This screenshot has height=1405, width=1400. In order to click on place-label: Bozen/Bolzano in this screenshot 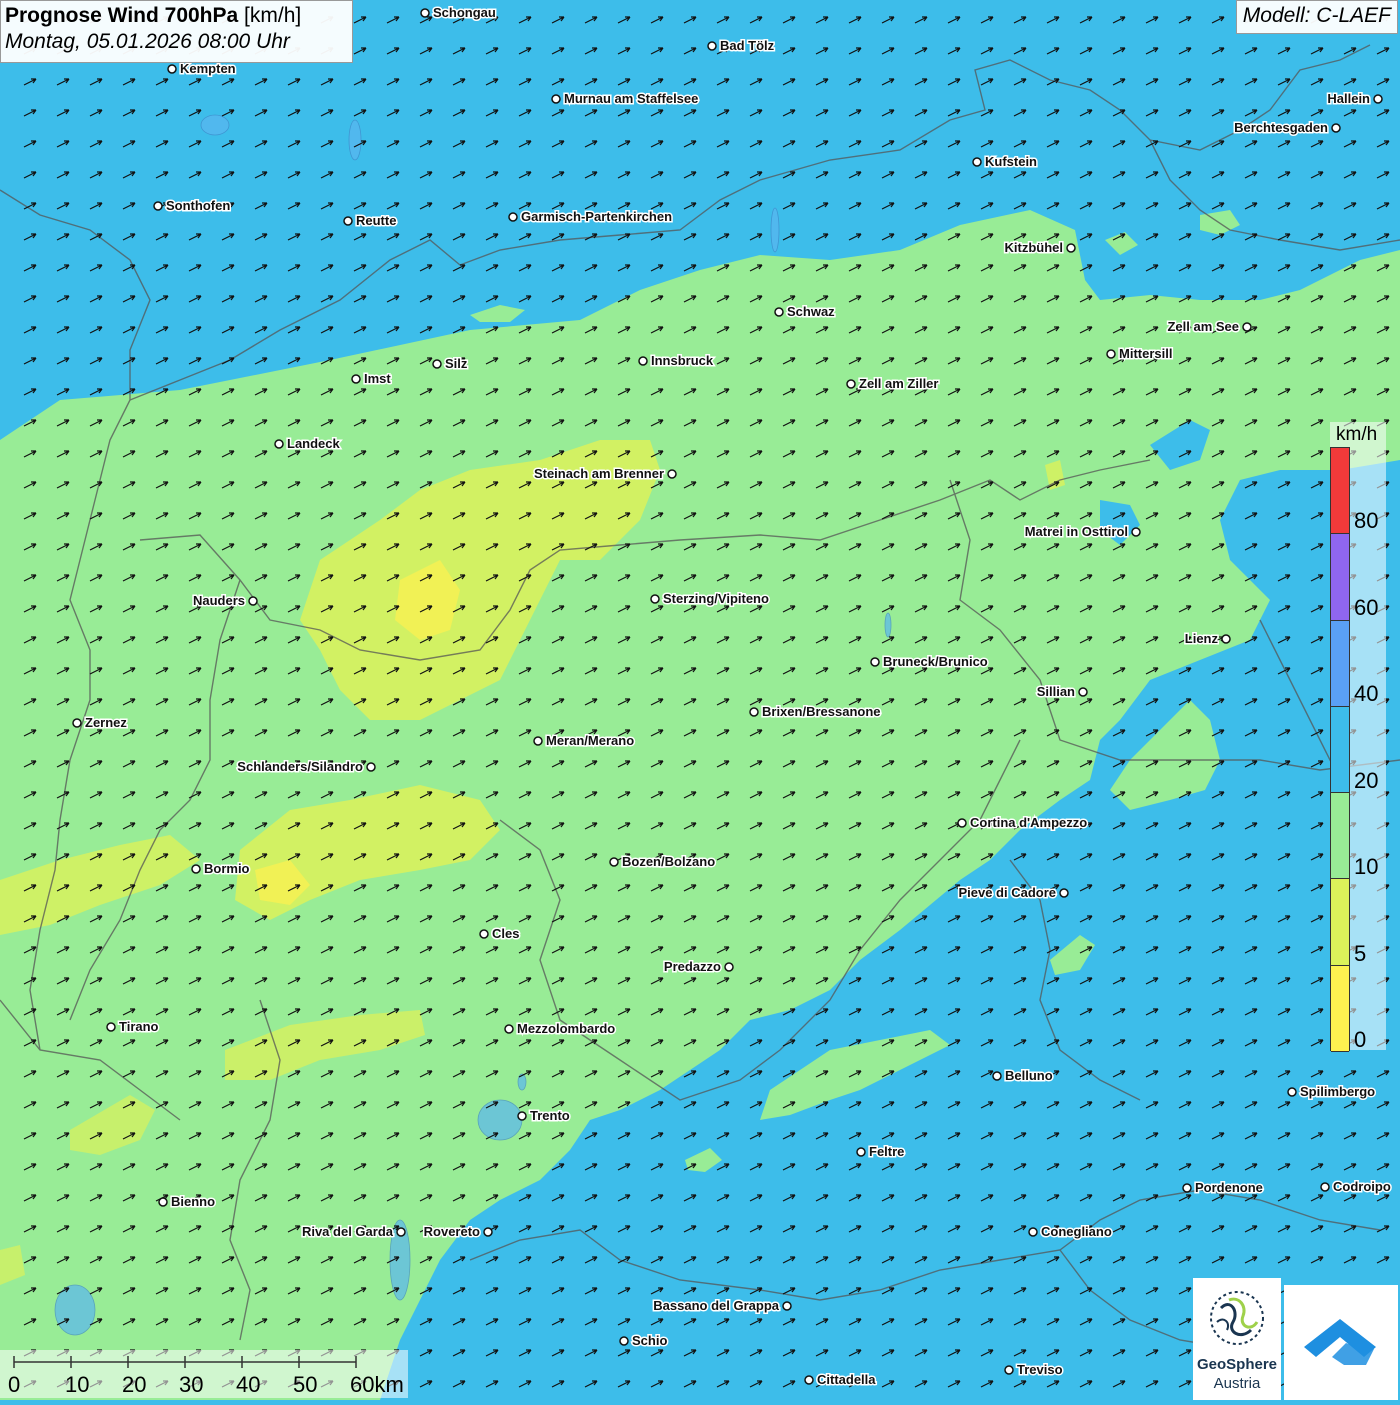, I will do `click(668, 861)`.